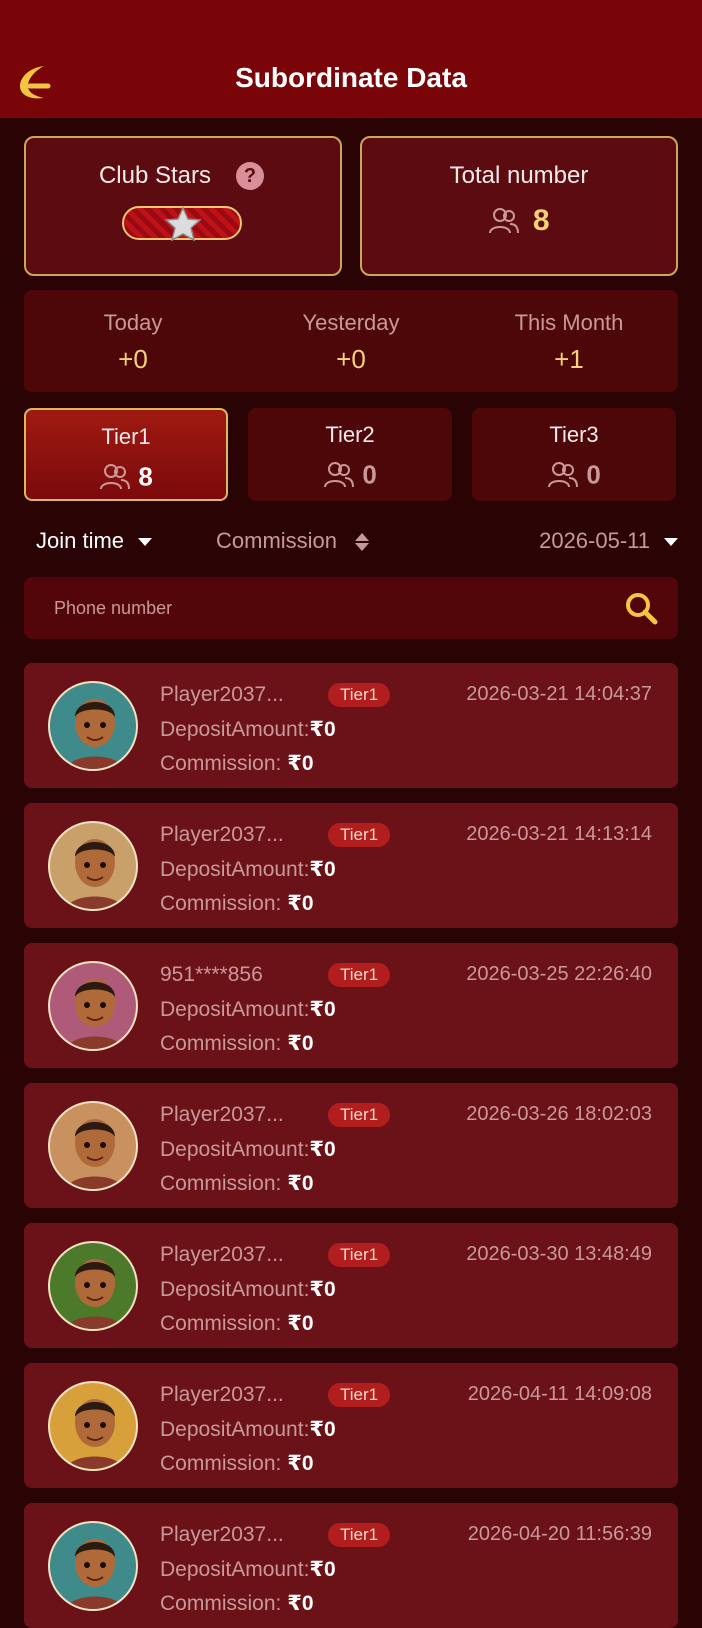 The image size is (702, 1628). I want to click on app-header: Subordinate Data, so click(351, 59).